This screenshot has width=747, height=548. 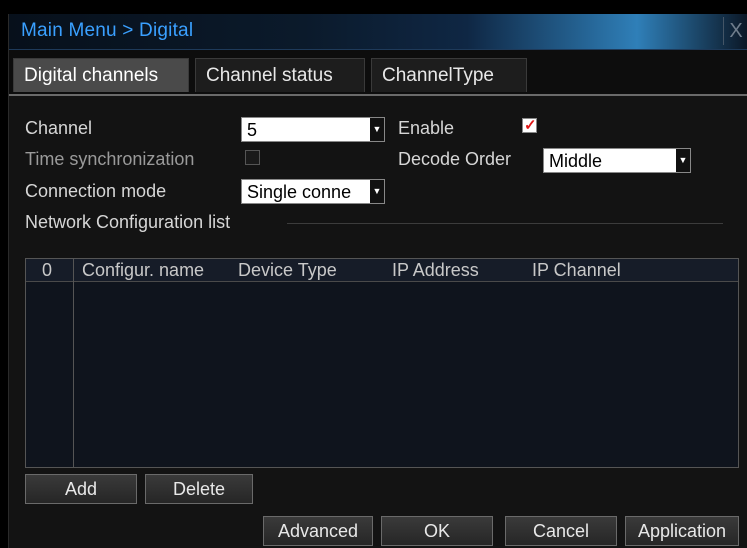 What do you see at coordinates (59, 128) in the screenshot?
I see `channel-label: Channel` at bounding box center [59, 128].